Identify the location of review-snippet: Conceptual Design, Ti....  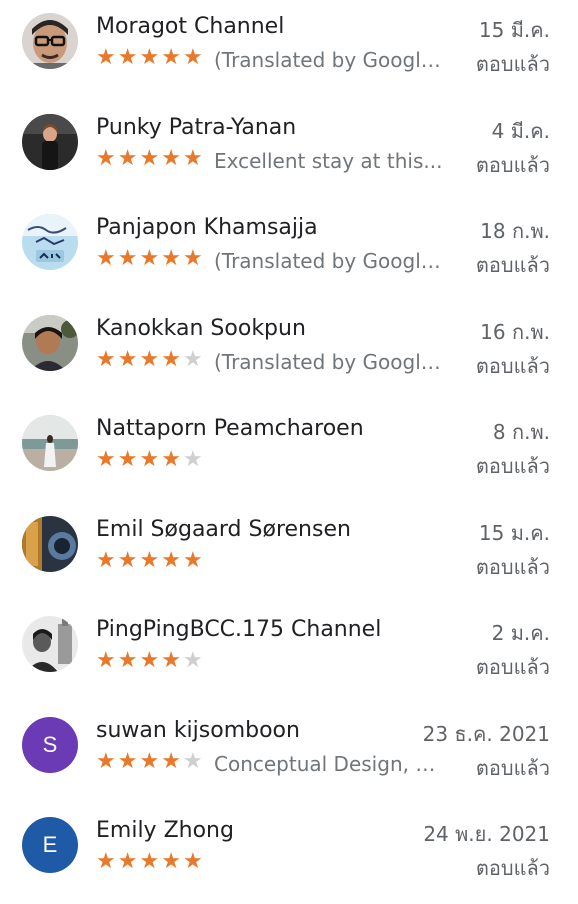
(330, 764).